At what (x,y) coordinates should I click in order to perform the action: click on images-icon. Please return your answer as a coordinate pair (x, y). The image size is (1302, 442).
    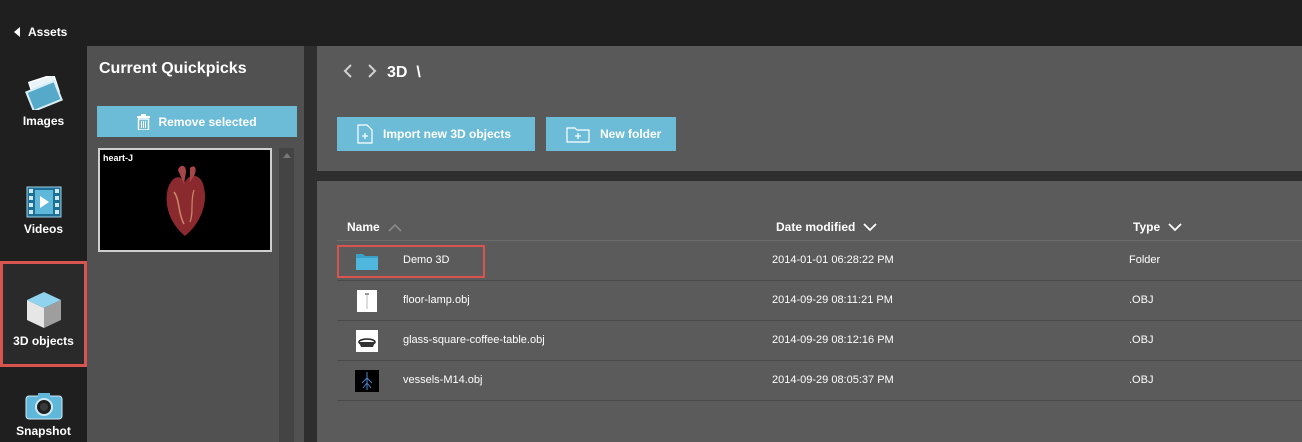
    Looking at the image, I should click on (43, 93).